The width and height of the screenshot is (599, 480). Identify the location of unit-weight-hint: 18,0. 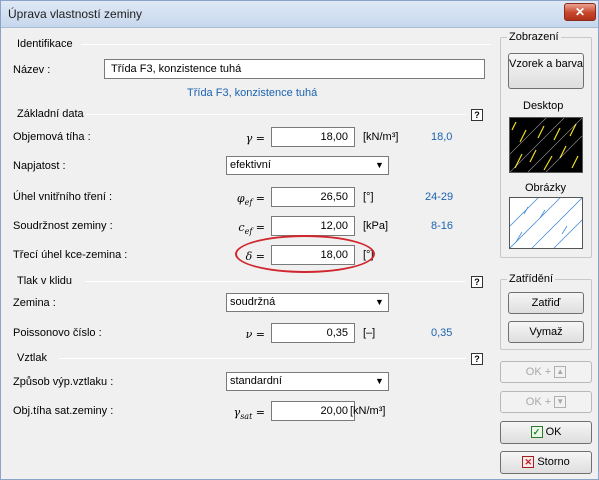
(442, 137).